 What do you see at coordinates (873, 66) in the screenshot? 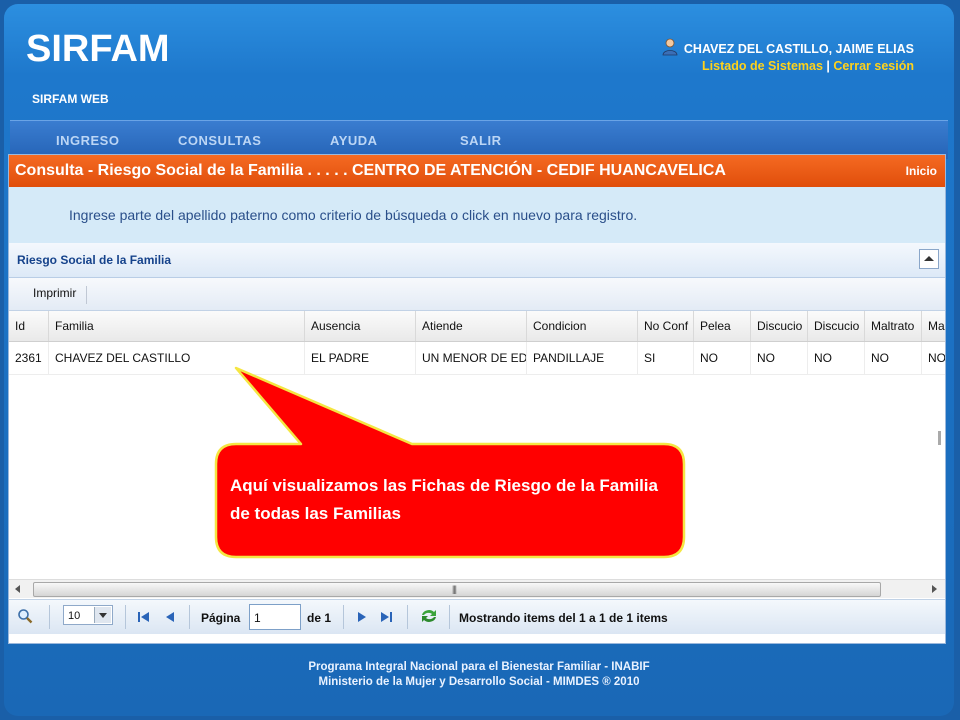
I see `logout-link: Cerrar sesión` at bounding box center [873, 66].